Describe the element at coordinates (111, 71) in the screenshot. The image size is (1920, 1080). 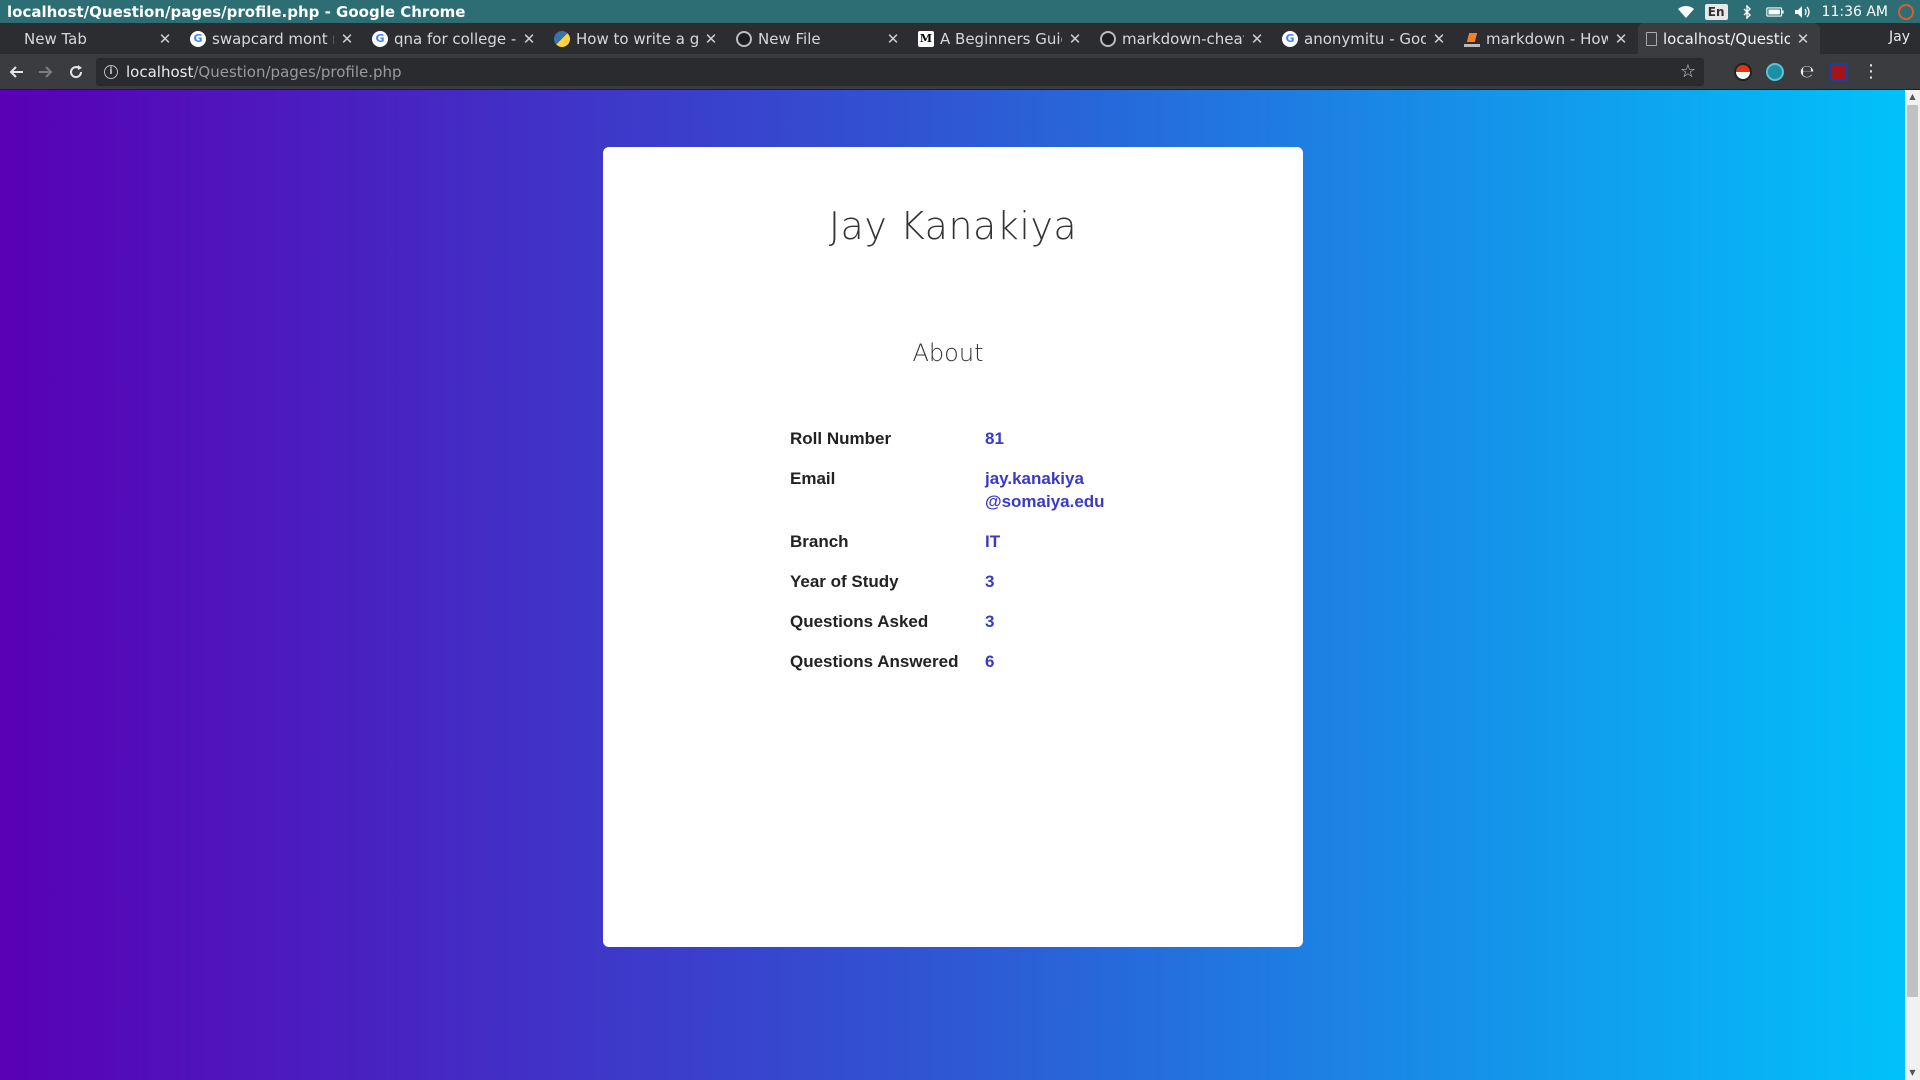
I see `info-icon: i` at that location.